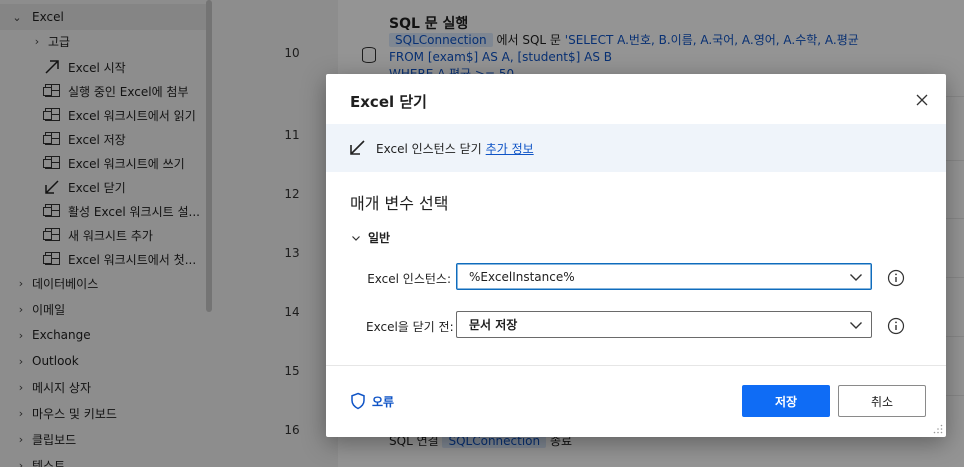 The width and height of the screenshot is (964, 467). Describe the element at coordinates (410, 327) in the screenshot. I see `before-close-label: Excel을 닫기 전:` at that location.